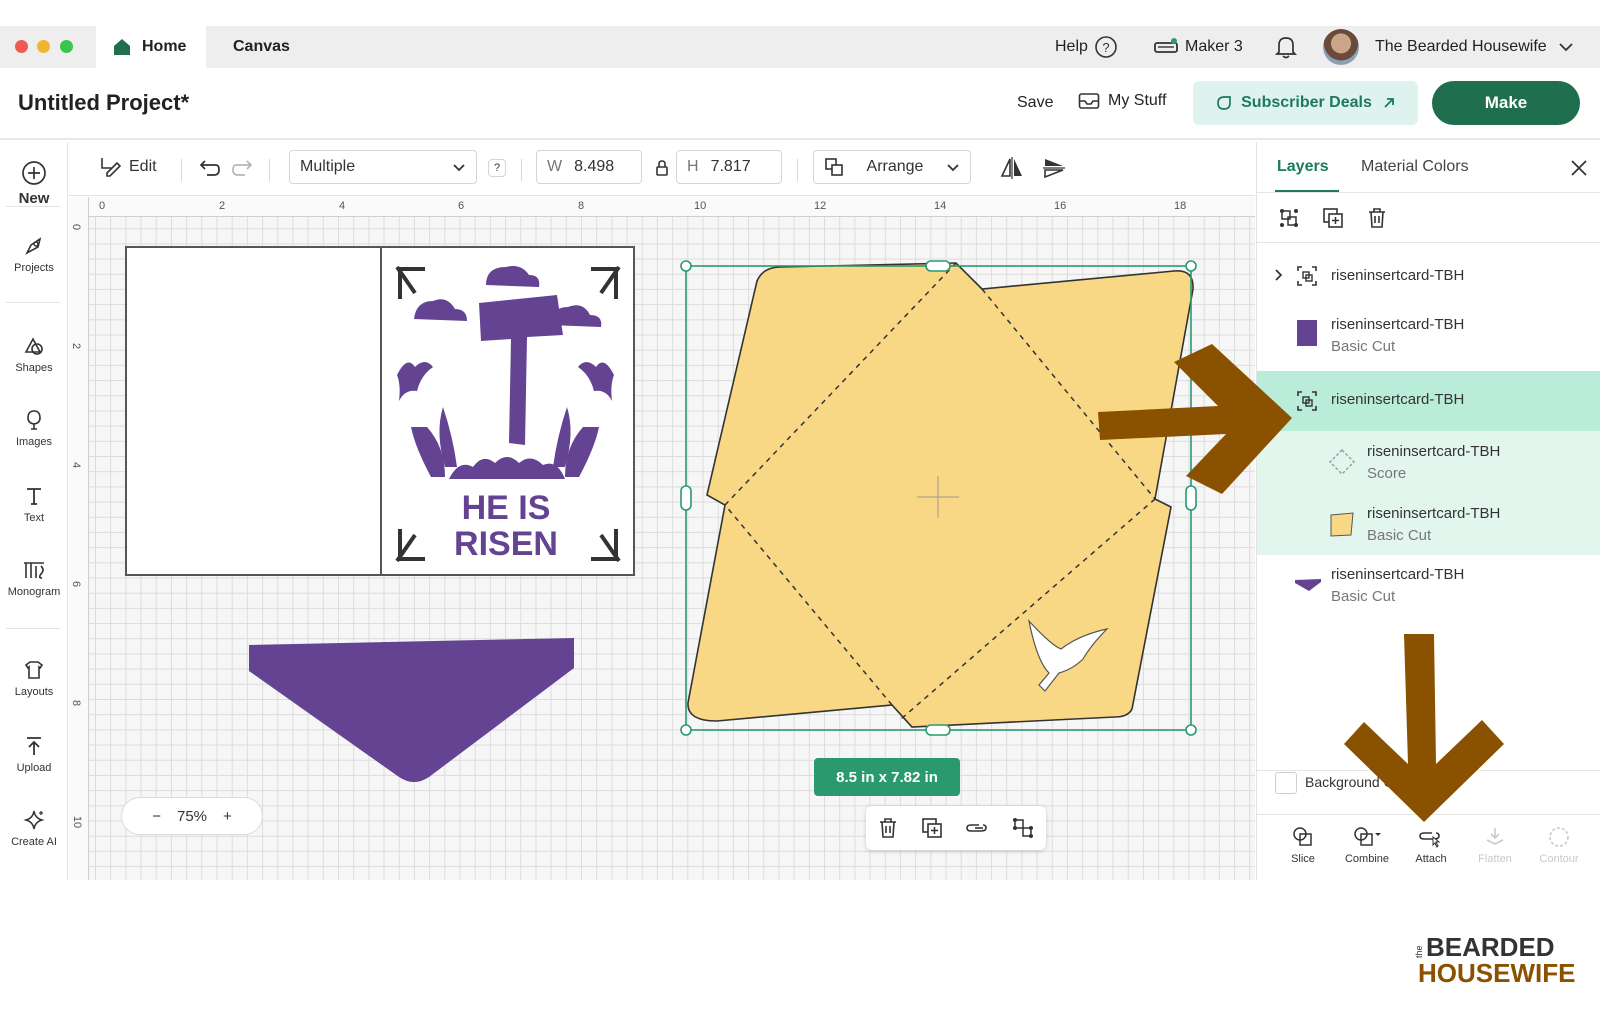  Describe the element at coordinates (1054, 168) in the screenshot. I see `flip-vertical-button` at that location.